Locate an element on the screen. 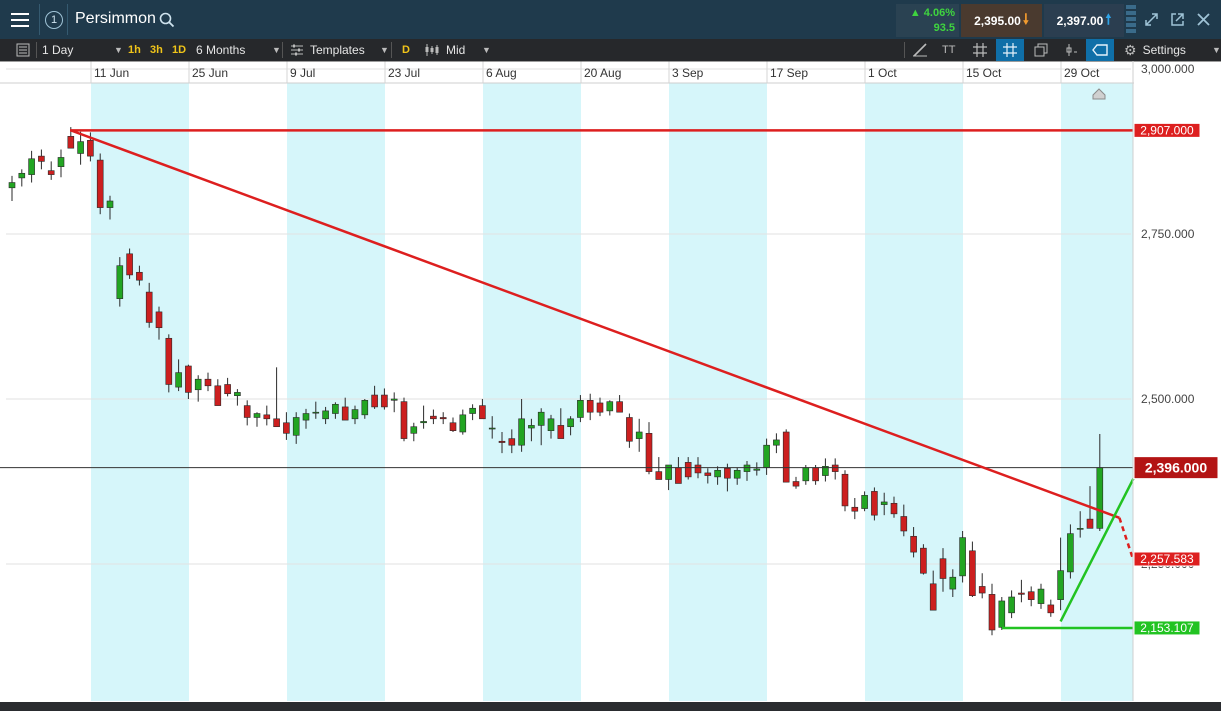 The image size is (1221, 711). interval-3h-button: 3h is located at coordinates (156, 50).